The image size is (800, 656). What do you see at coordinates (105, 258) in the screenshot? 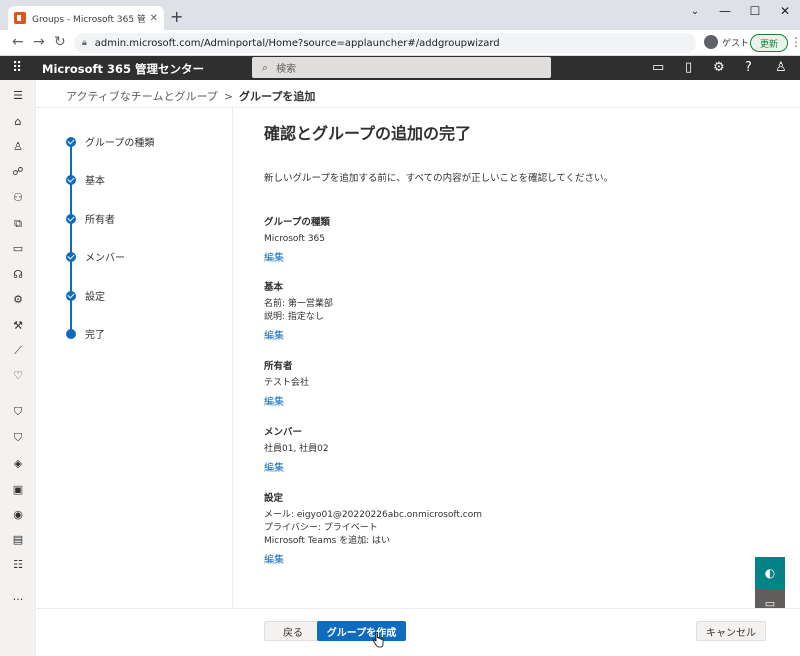
I see `wizard-step-label: メンバー` at bounding box center [105, 258].